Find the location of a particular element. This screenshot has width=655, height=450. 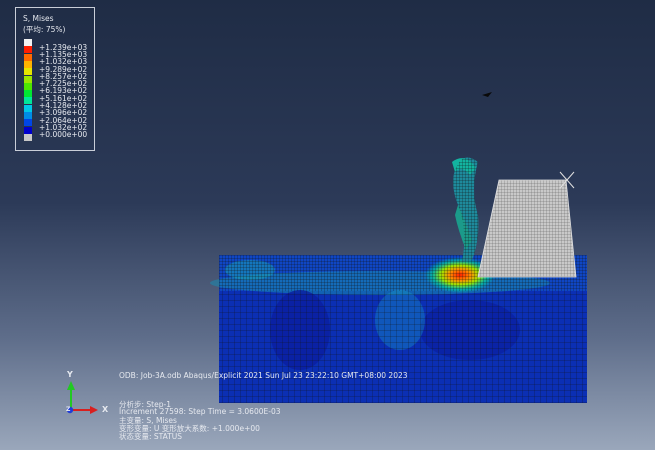

cursor-icon is located at coordinates (487, 94).